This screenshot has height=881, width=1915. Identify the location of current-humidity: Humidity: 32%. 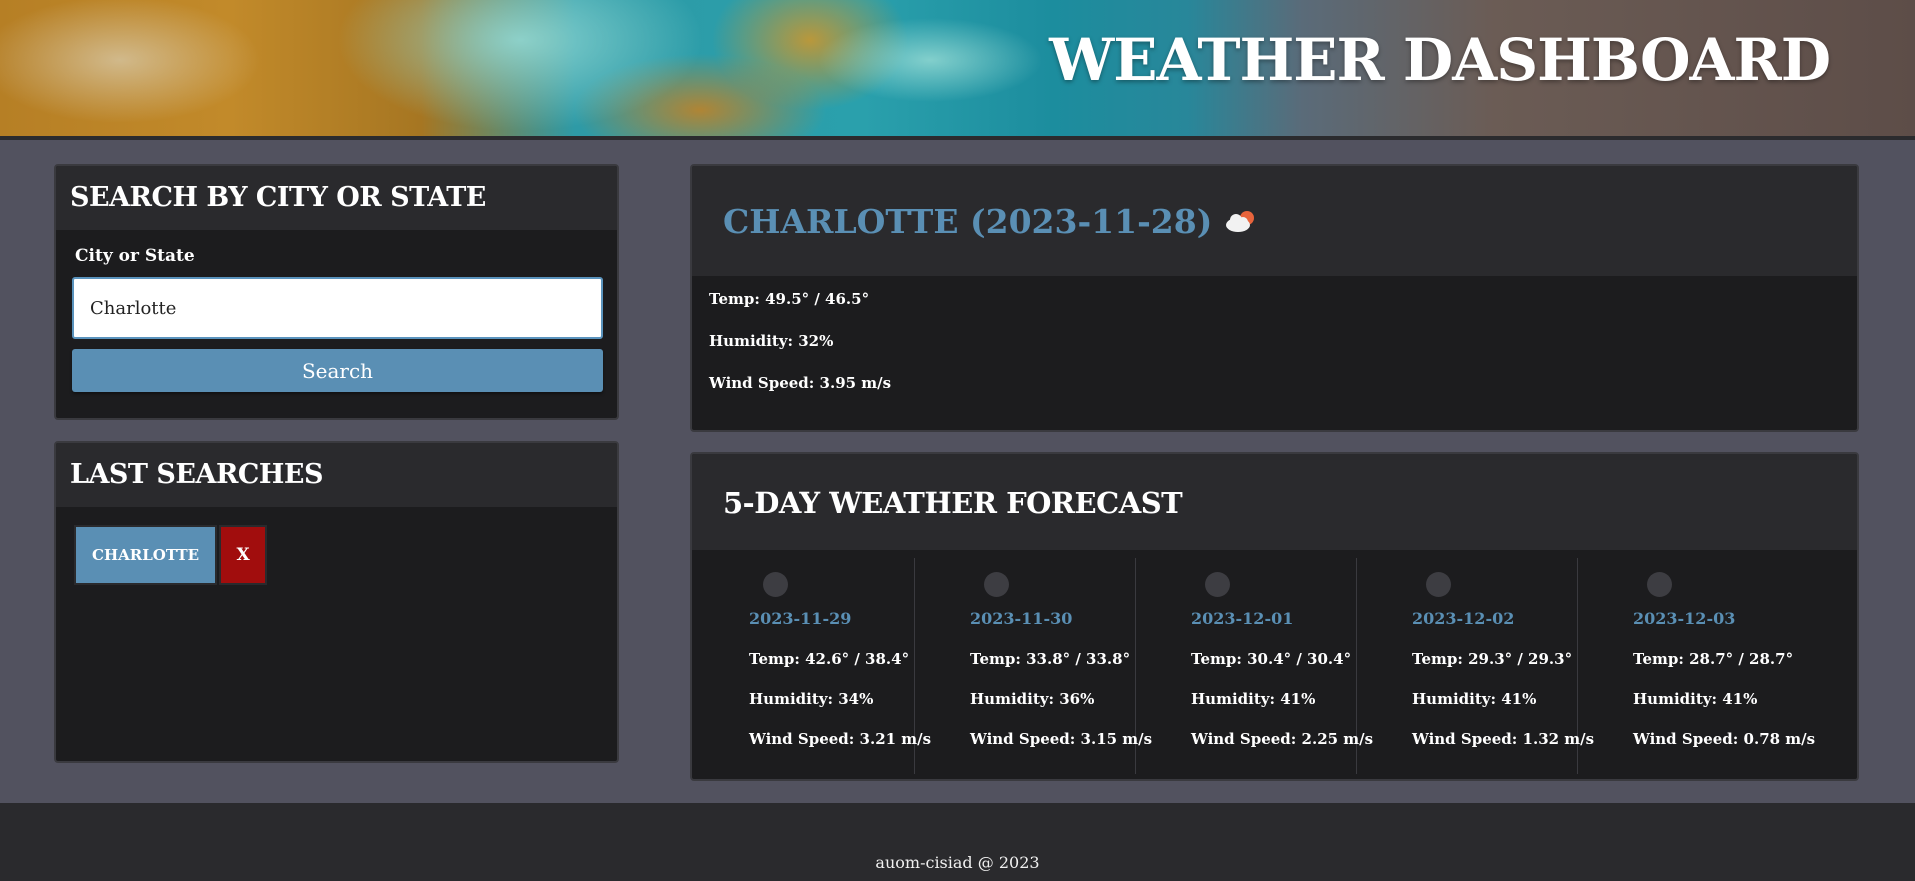
(771, 341).